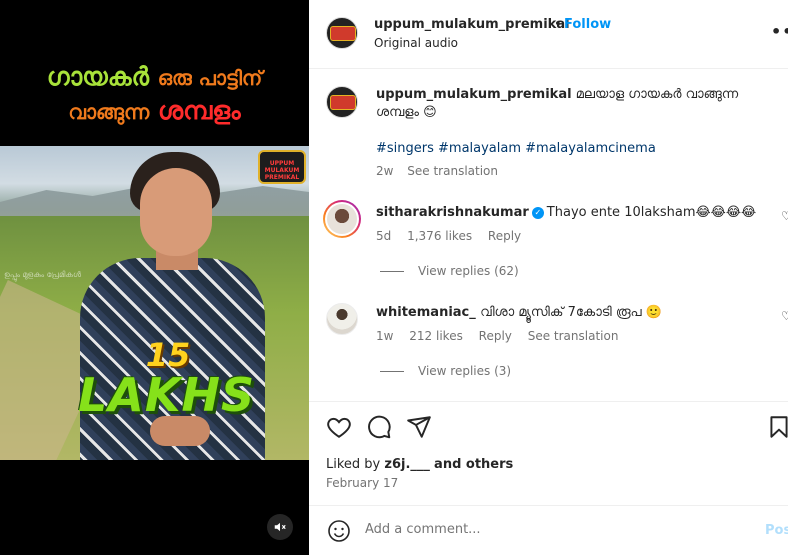  Describe the element at coordinates (784, 216) in the screenshot. I see `comment-1-like-icon: ♡` at that location.